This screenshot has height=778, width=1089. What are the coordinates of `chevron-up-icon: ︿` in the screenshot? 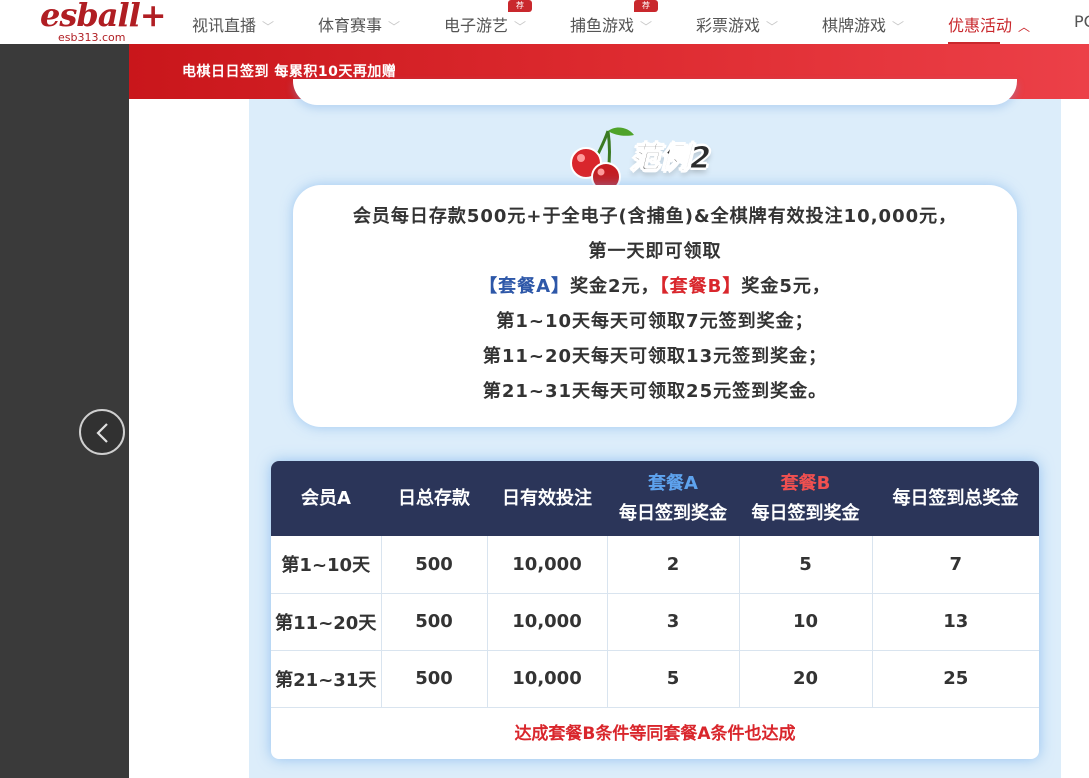 It's located at (1024, 27).